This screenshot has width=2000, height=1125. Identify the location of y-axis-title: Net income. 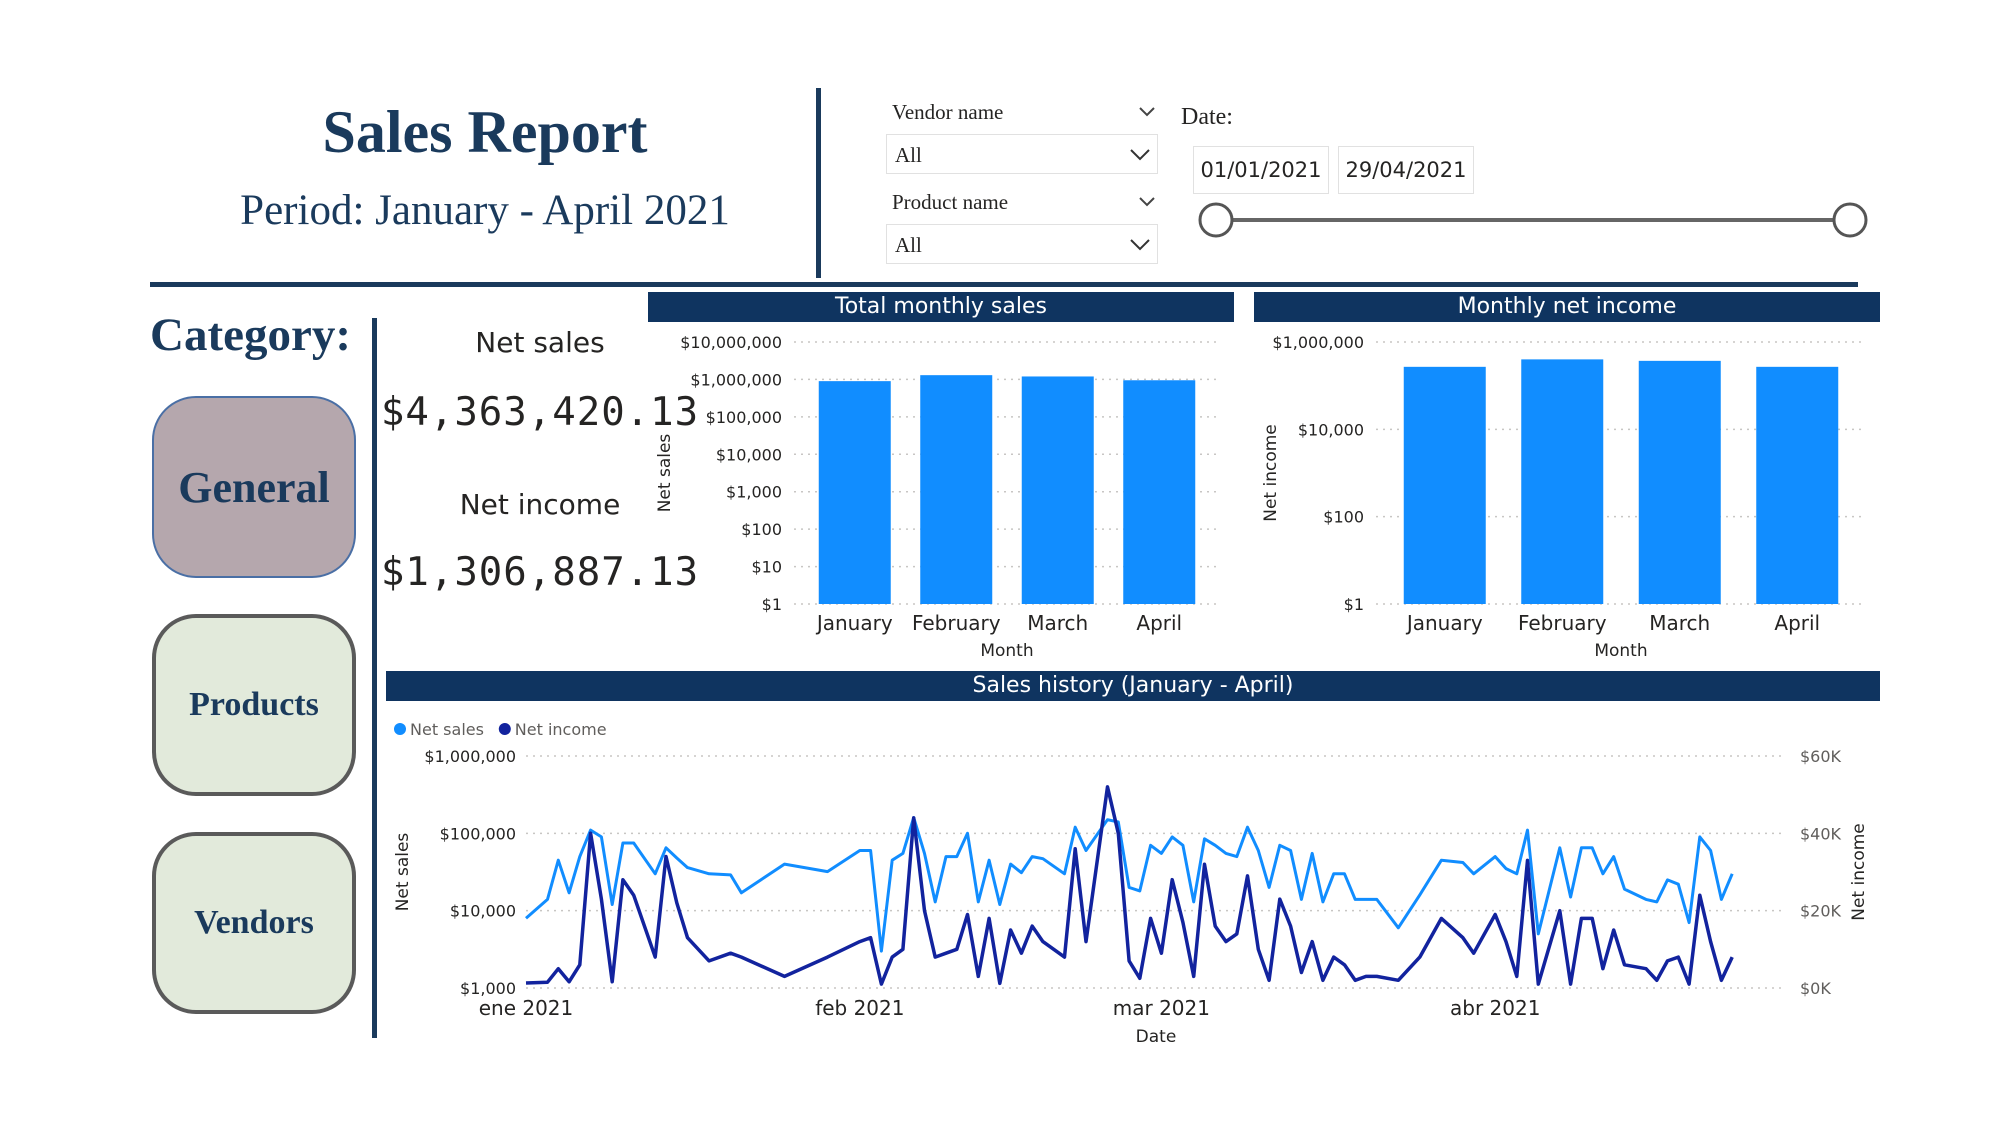
(1271, 473).